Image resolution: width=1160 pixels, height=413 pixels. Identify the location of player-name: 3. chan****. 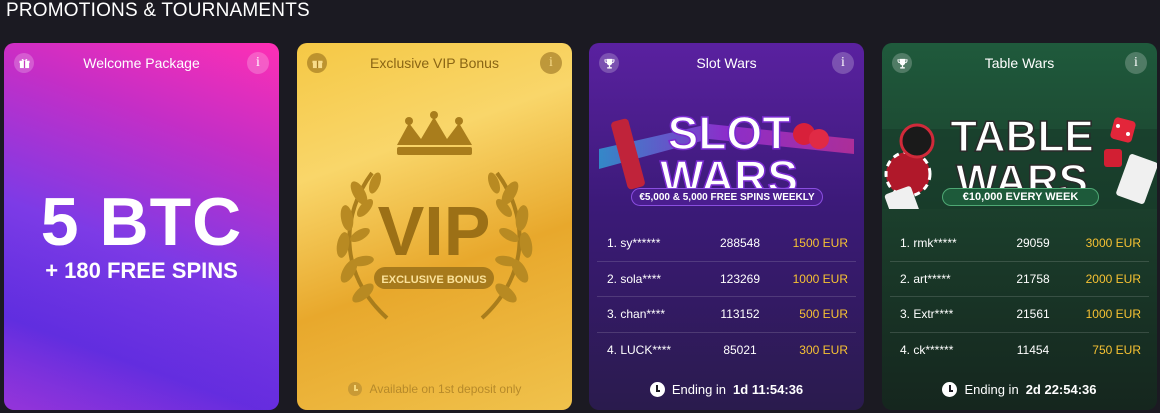
(636, 314).